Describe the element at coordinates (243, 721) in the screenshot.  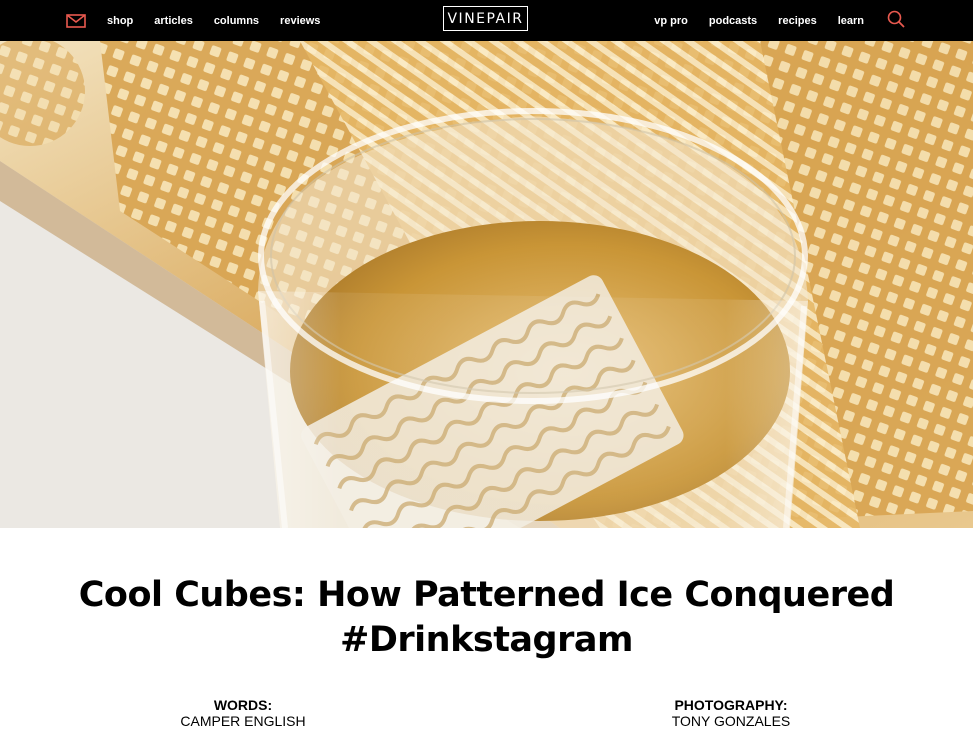
I see `author-name: CAMPER ENGLISH` at that location.